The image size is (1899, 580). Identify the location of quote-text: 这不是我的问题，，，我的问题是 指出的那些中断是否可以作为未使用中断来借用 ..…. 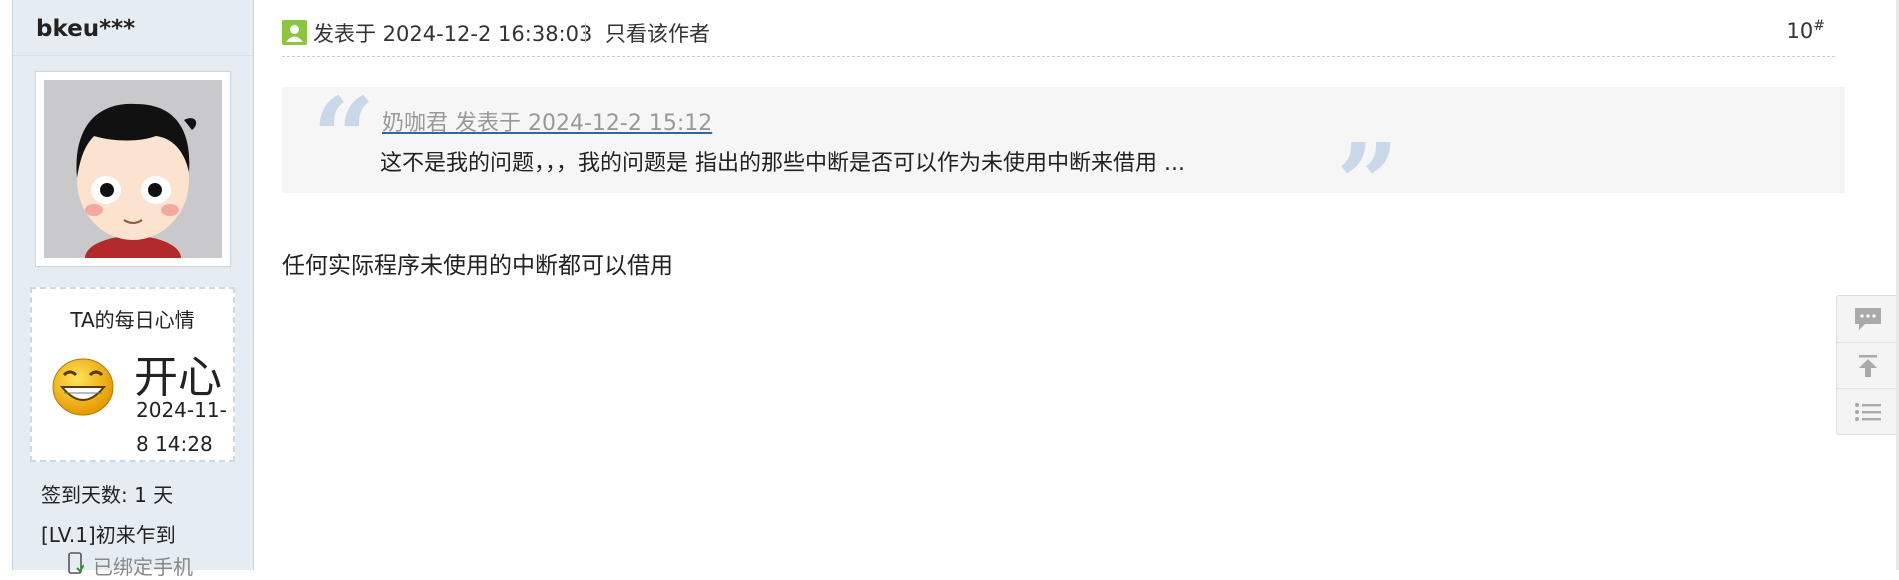
(782, 163).